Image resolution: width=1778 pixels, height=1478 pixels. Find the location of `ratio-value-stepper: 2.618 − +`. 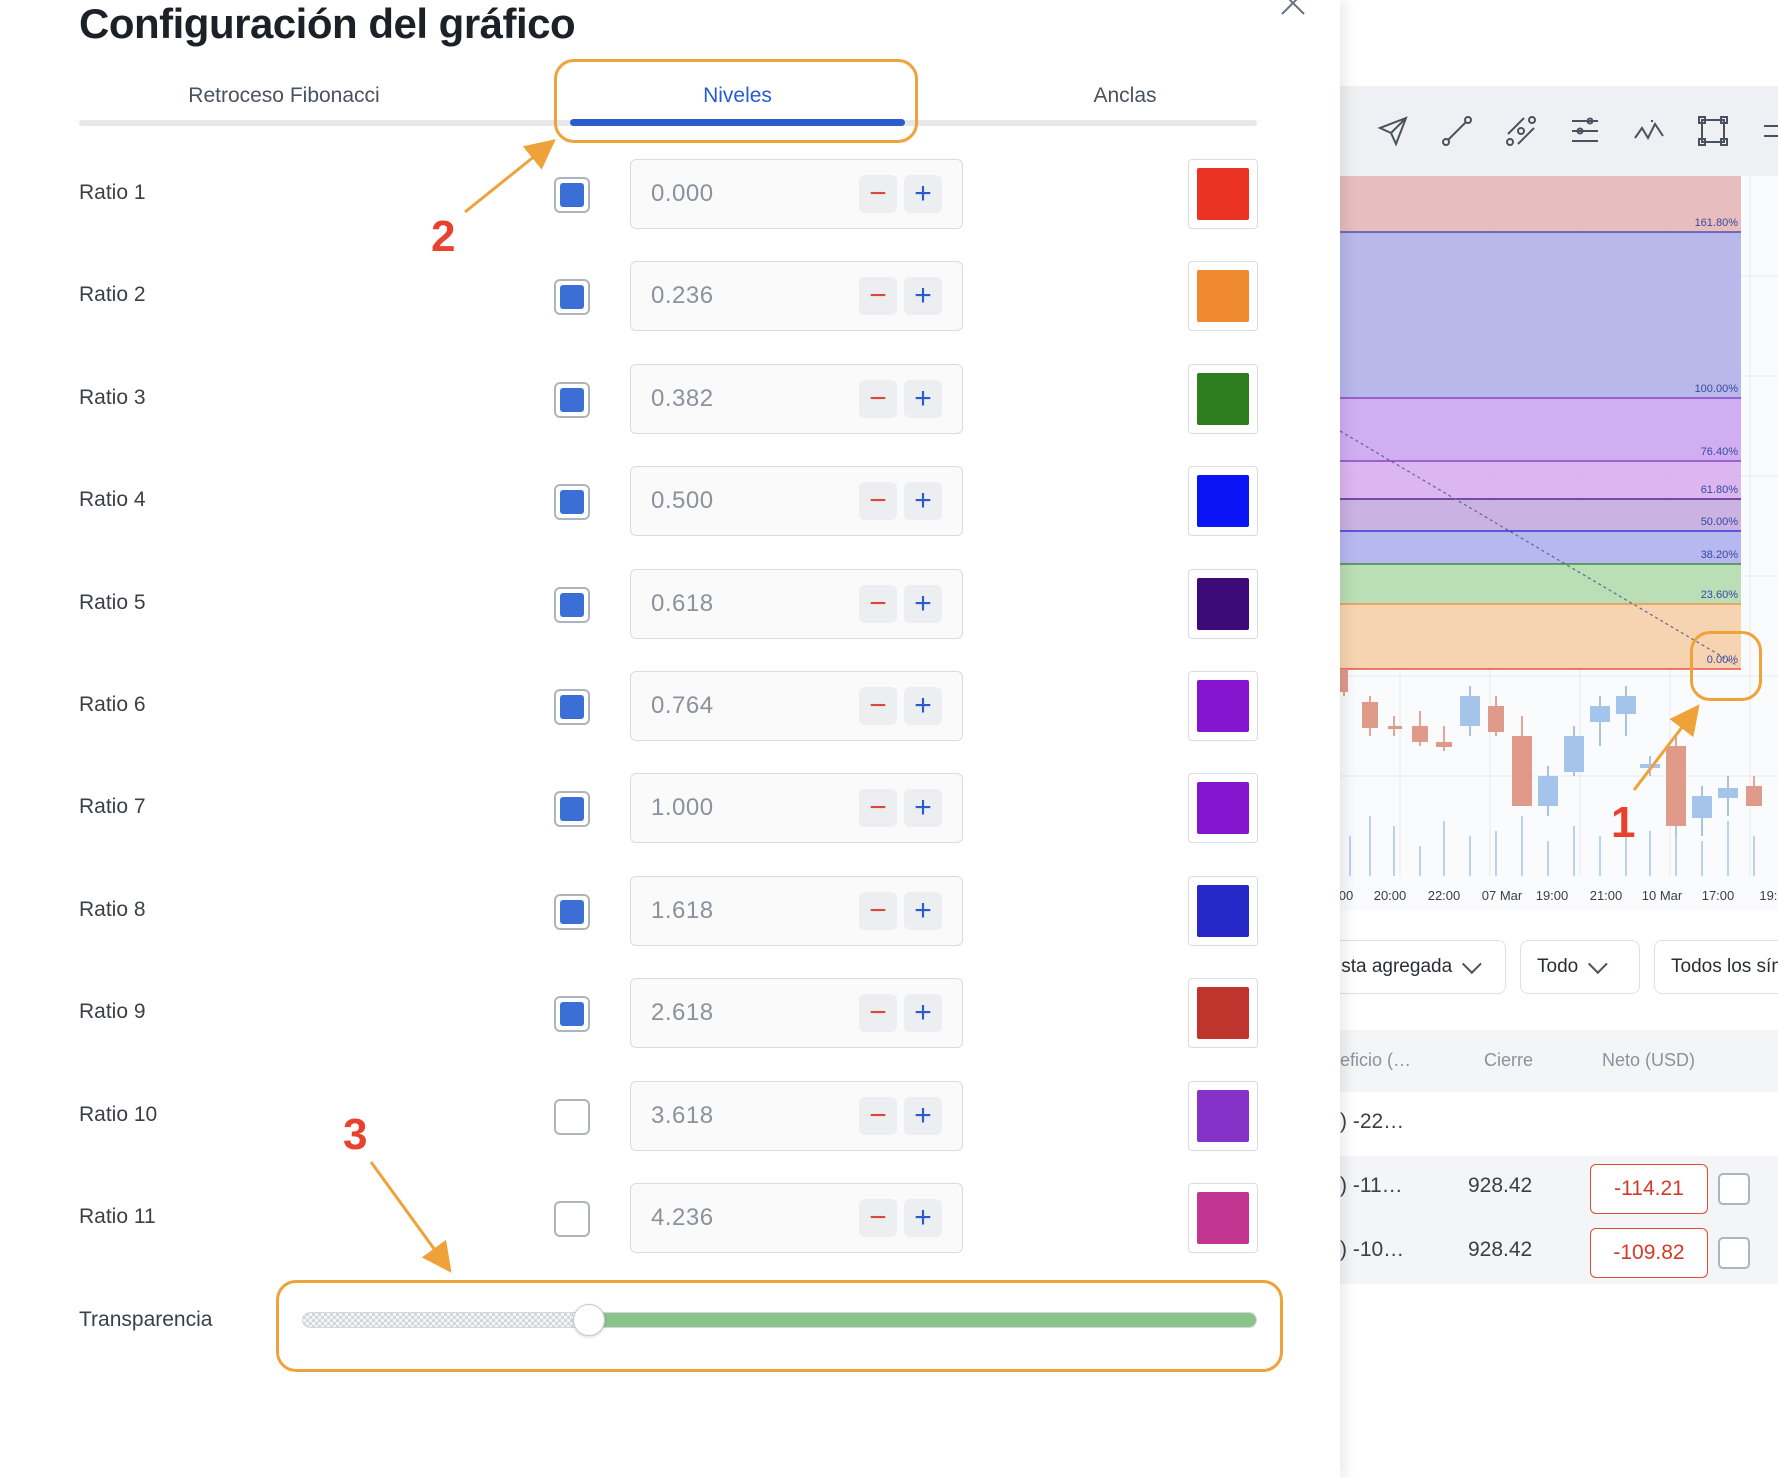

ratio-value-stepper: 2.618 − + is located at coordinates (796, 1013).